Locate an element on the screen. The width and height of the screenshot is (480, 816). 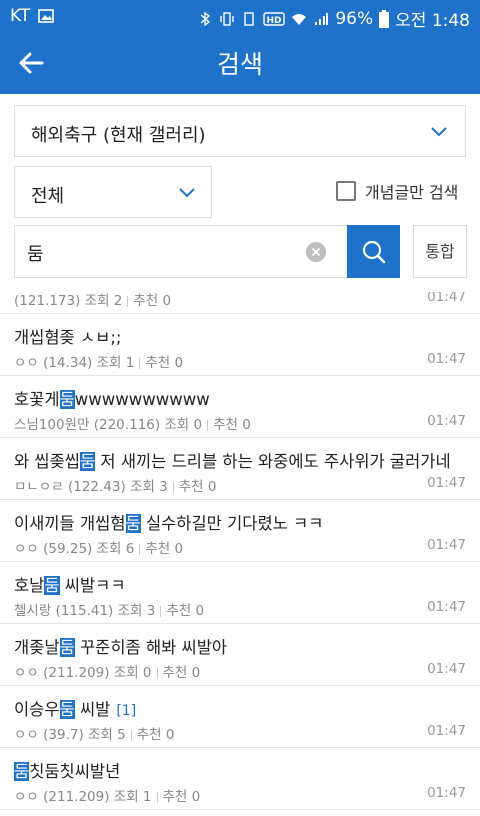
page-title: 검색 is located at coordinates (239, 64).